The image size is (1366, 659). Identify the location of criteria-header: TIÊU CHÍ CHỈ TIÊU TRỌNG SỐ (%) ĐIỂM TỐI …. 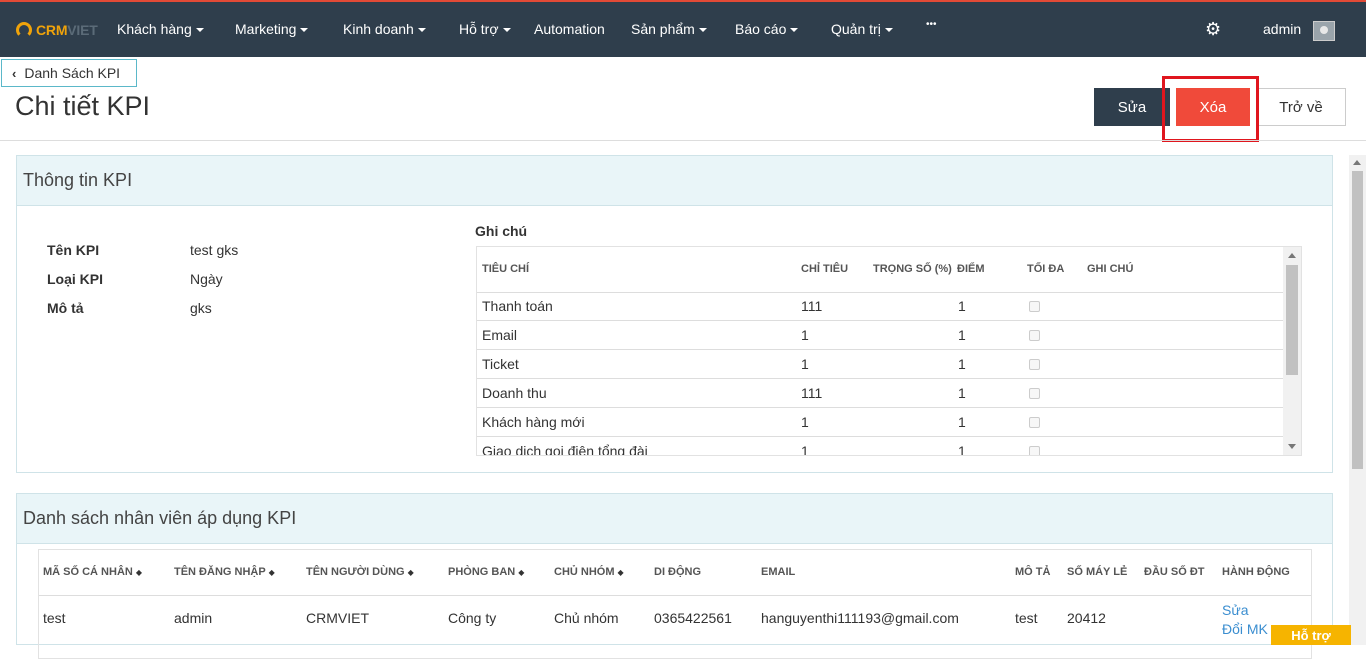
(880, 270).